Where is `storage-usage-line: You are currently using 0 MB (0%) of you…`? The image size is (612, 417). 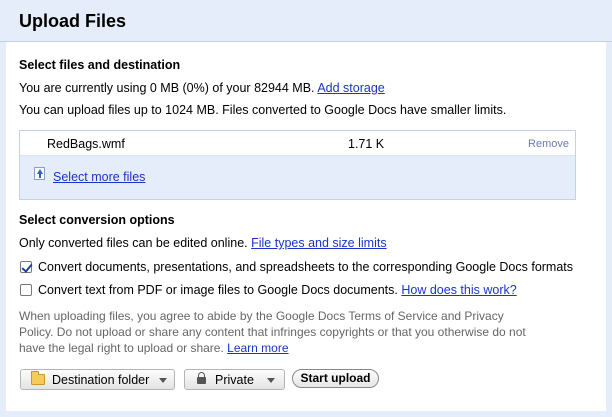 storage-usage-line: You are currently using 0 MB (0%) of you… is located at coordinates (202, 88).